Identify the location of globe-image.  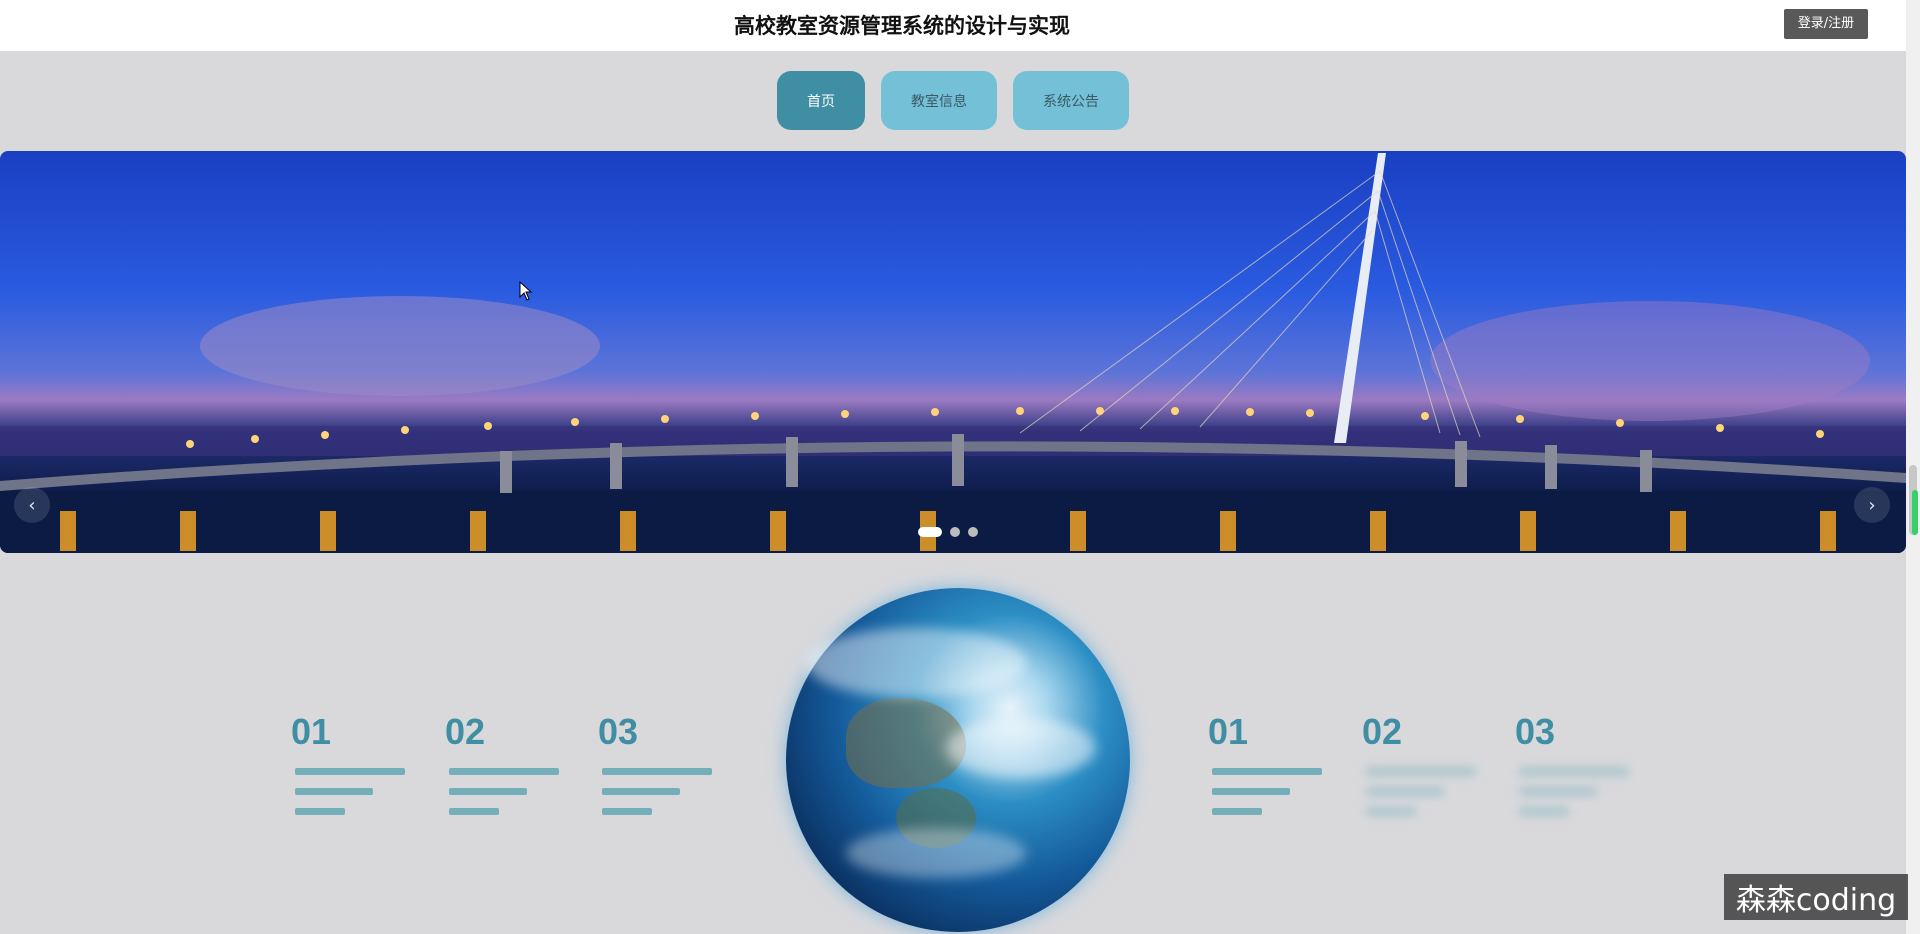
(958, 760).